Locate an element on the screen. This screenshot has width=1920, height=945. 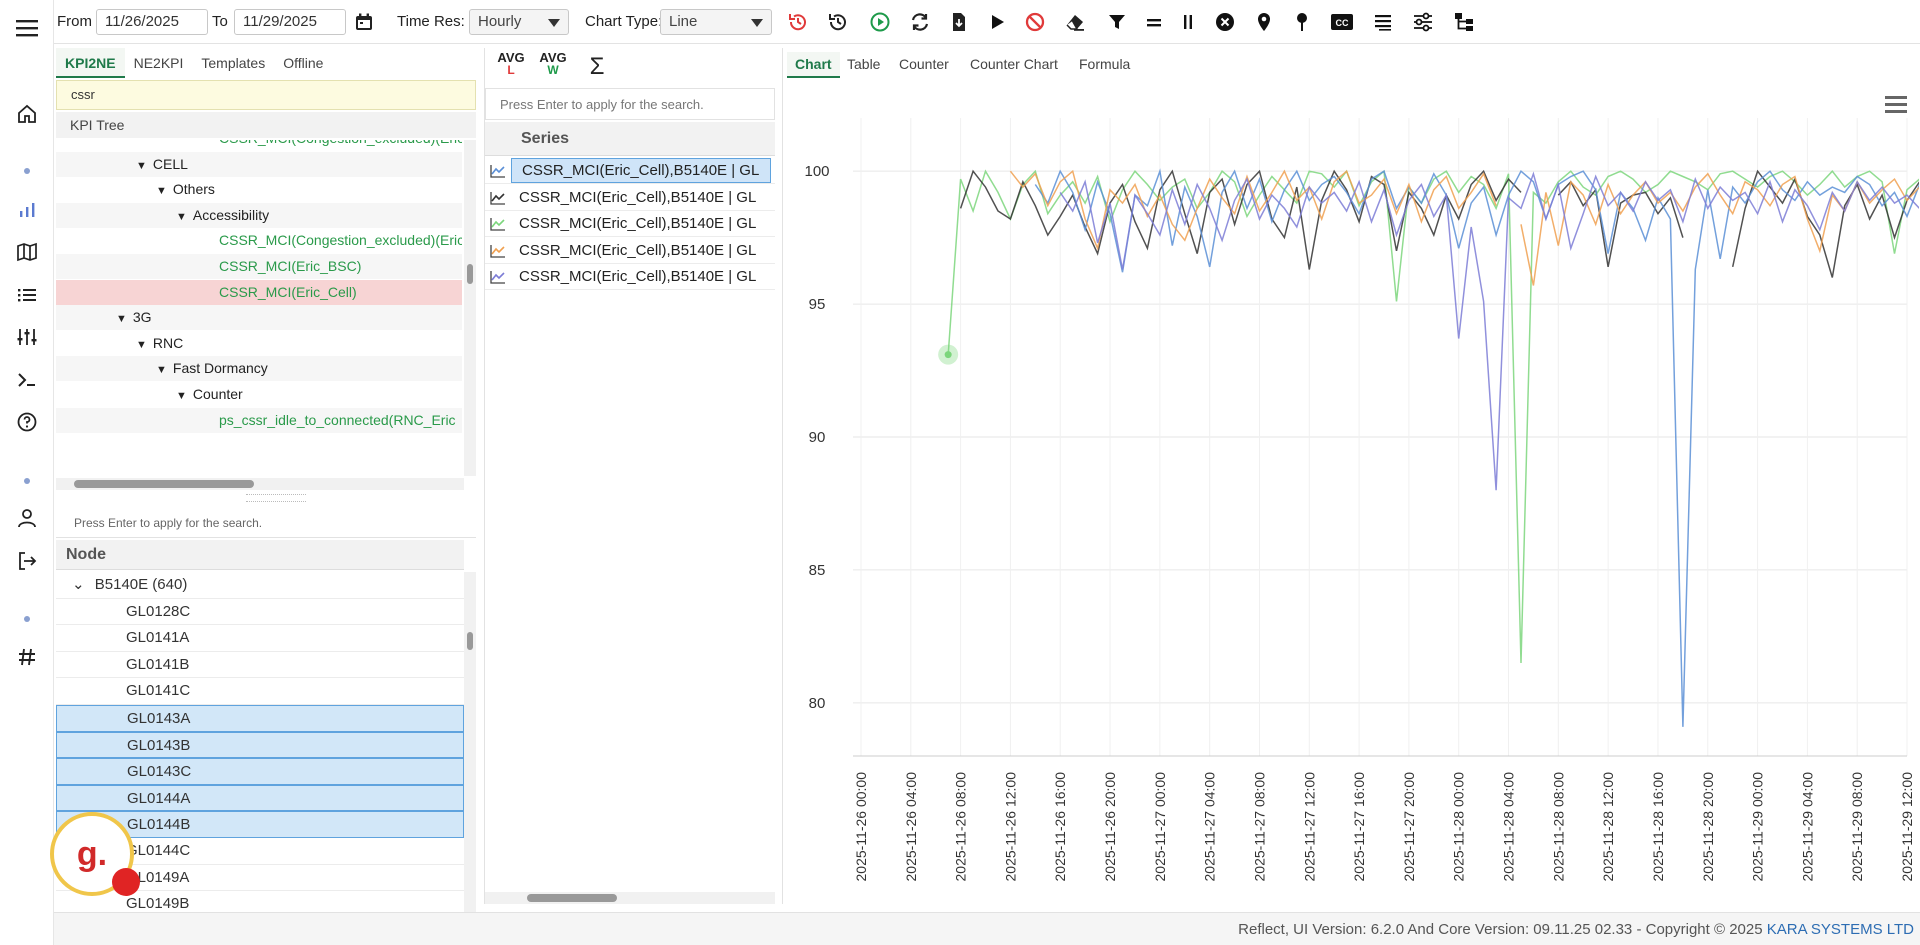
node-row: GL0143C is located at coordinates (260, 771).